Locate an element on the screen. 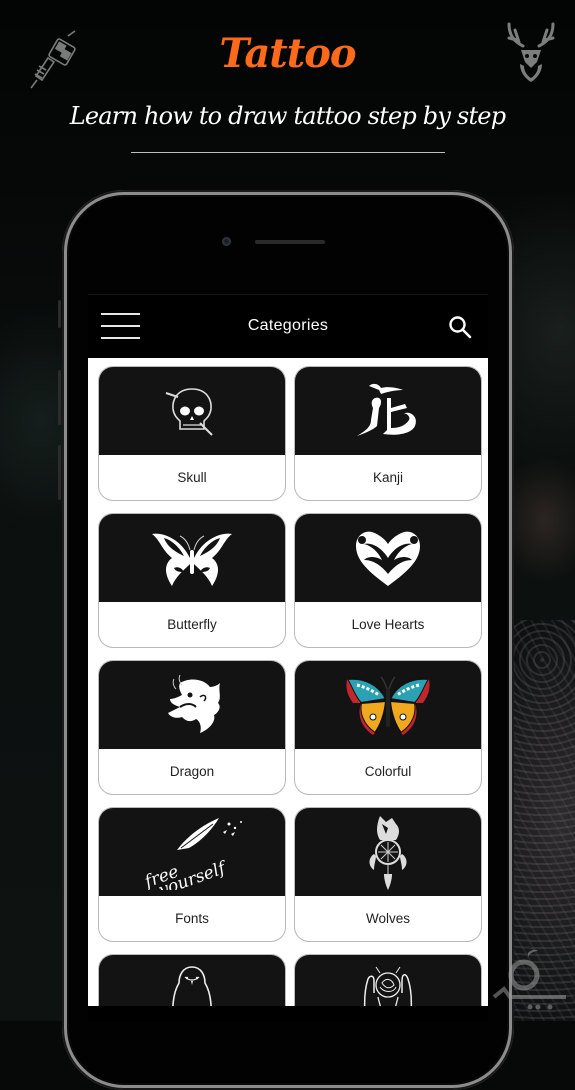 The image size is (575, 1090). card-label: Love Hearts is located at coordinates (388, 624).